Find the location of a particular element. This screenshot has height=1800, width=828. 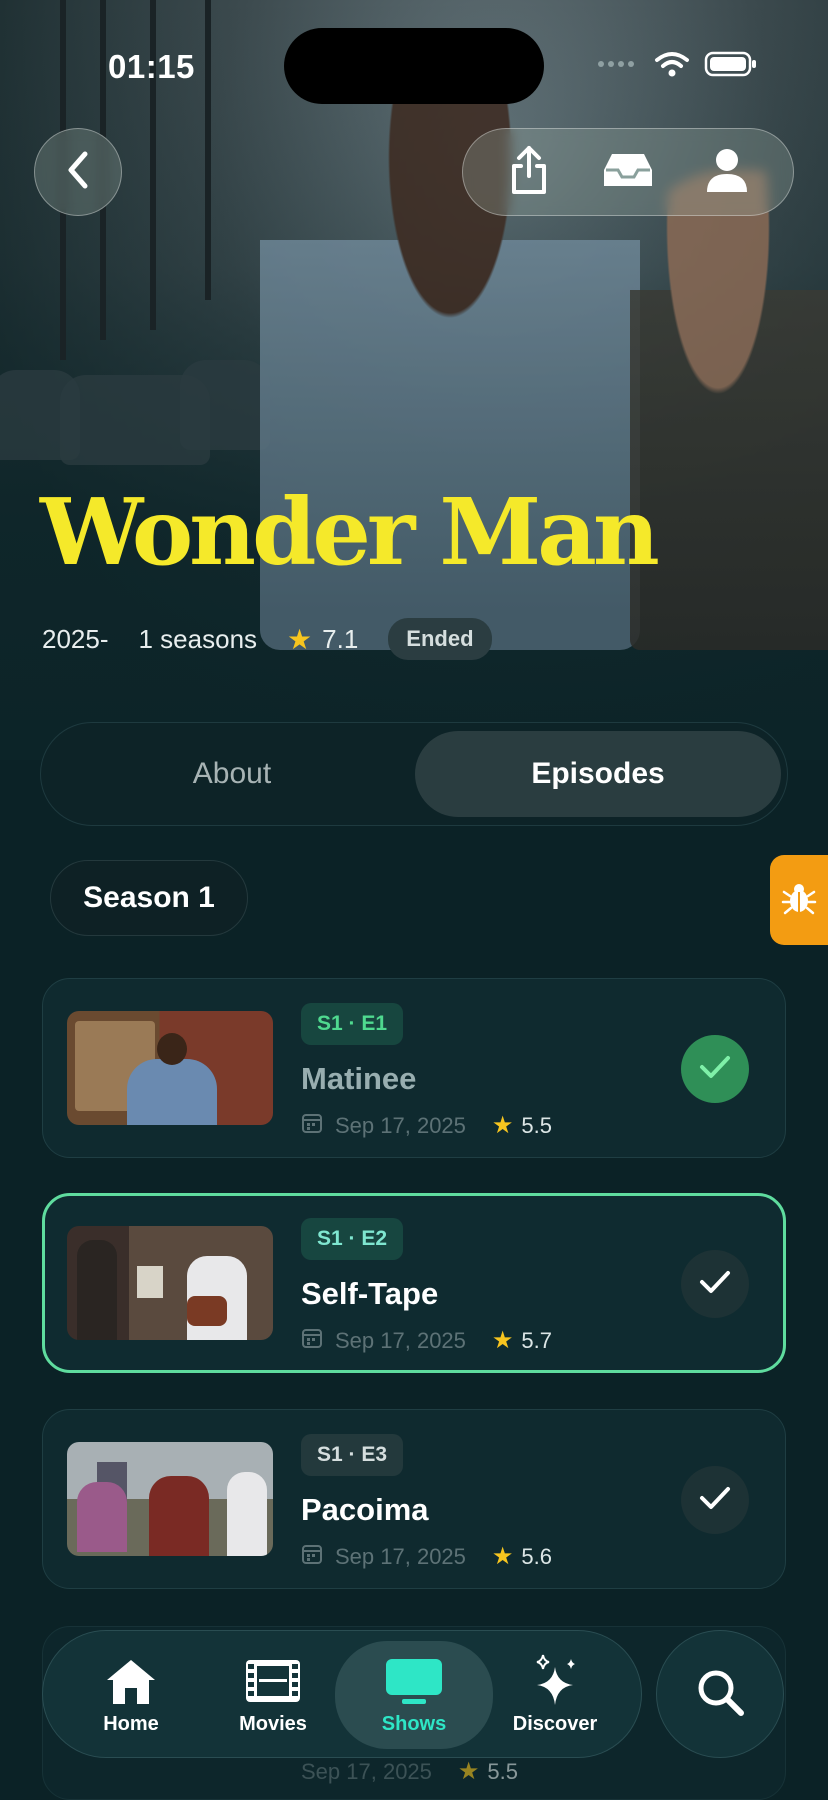

debug-tab is located at coordinates (799, 900).